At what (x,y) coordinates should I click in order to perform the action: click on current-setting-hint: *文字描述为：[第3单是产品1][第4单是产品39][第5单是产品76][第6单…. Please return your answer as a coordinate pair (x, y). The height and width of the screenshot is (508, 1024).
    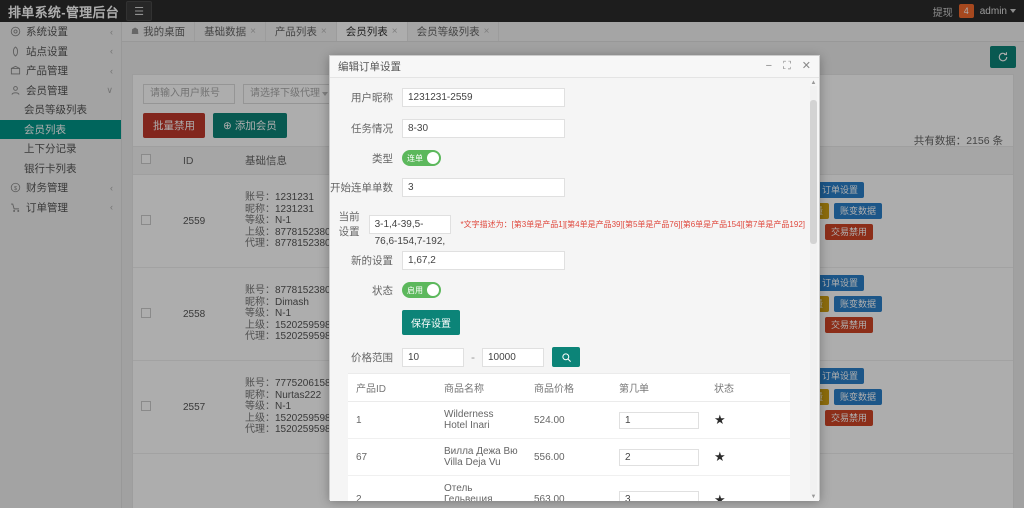
    Looking at the image, I should click on (632, 224).